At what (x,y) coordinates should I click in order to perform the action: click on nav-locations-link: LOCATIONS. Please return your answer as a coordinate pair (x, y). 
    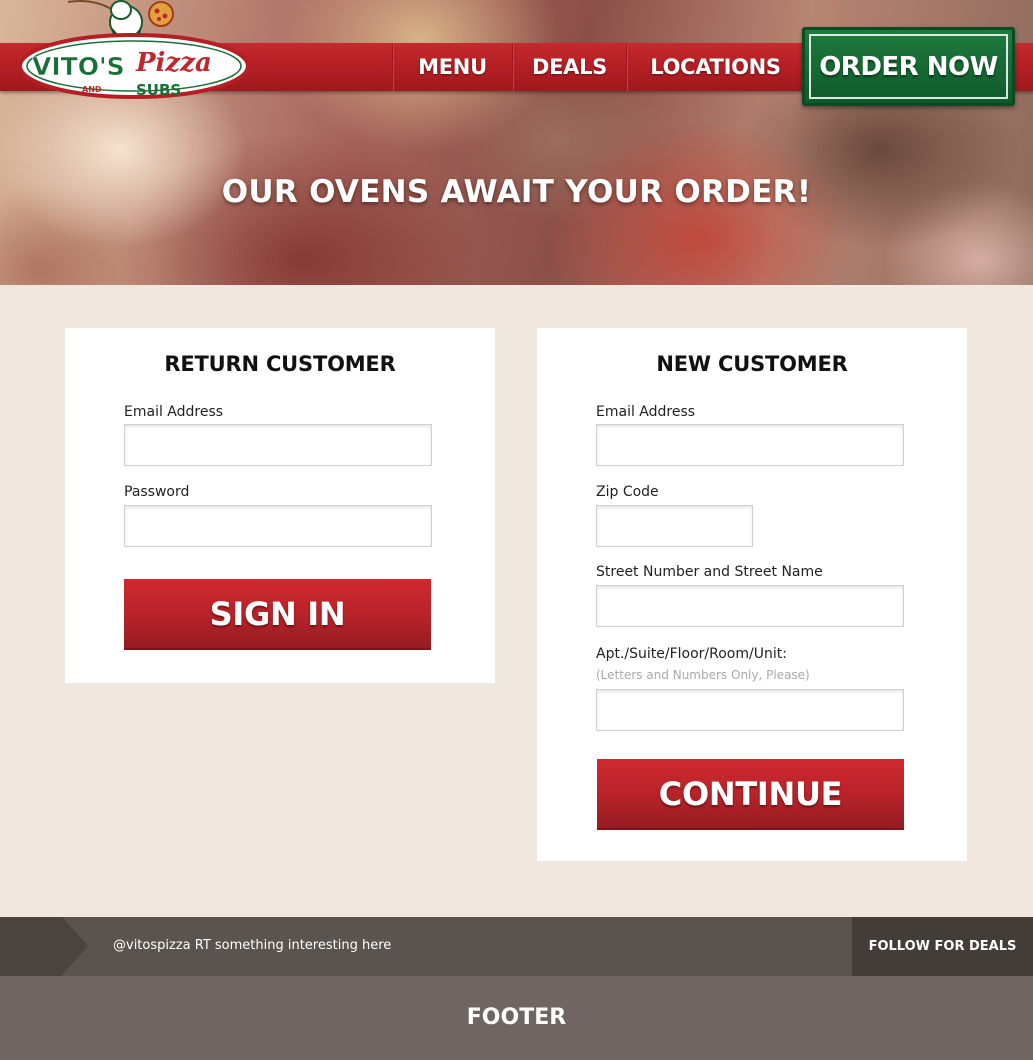
    Looking at the image, I should click on (715, 67).